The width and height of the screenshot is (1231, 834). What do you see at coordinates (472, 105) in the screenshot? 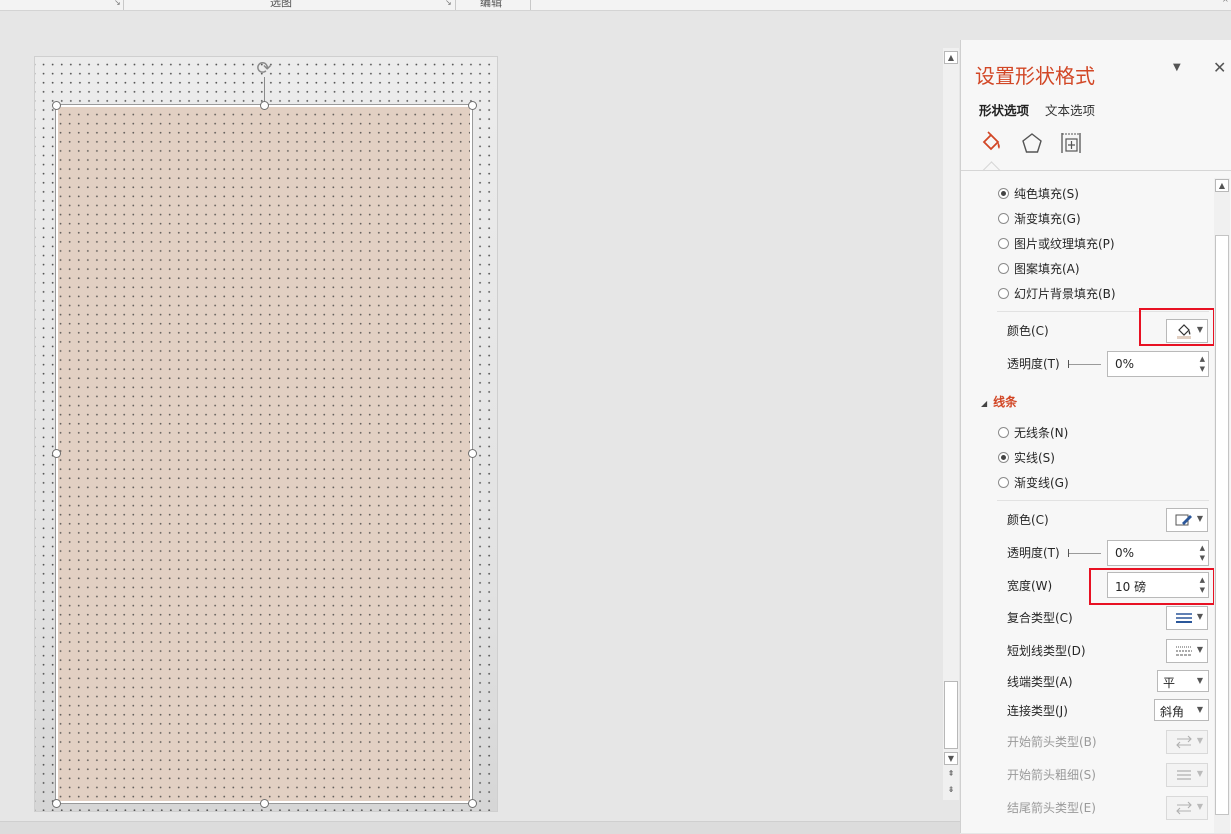
I see `resize-handle-top-right` at bounding box center [472, 105].